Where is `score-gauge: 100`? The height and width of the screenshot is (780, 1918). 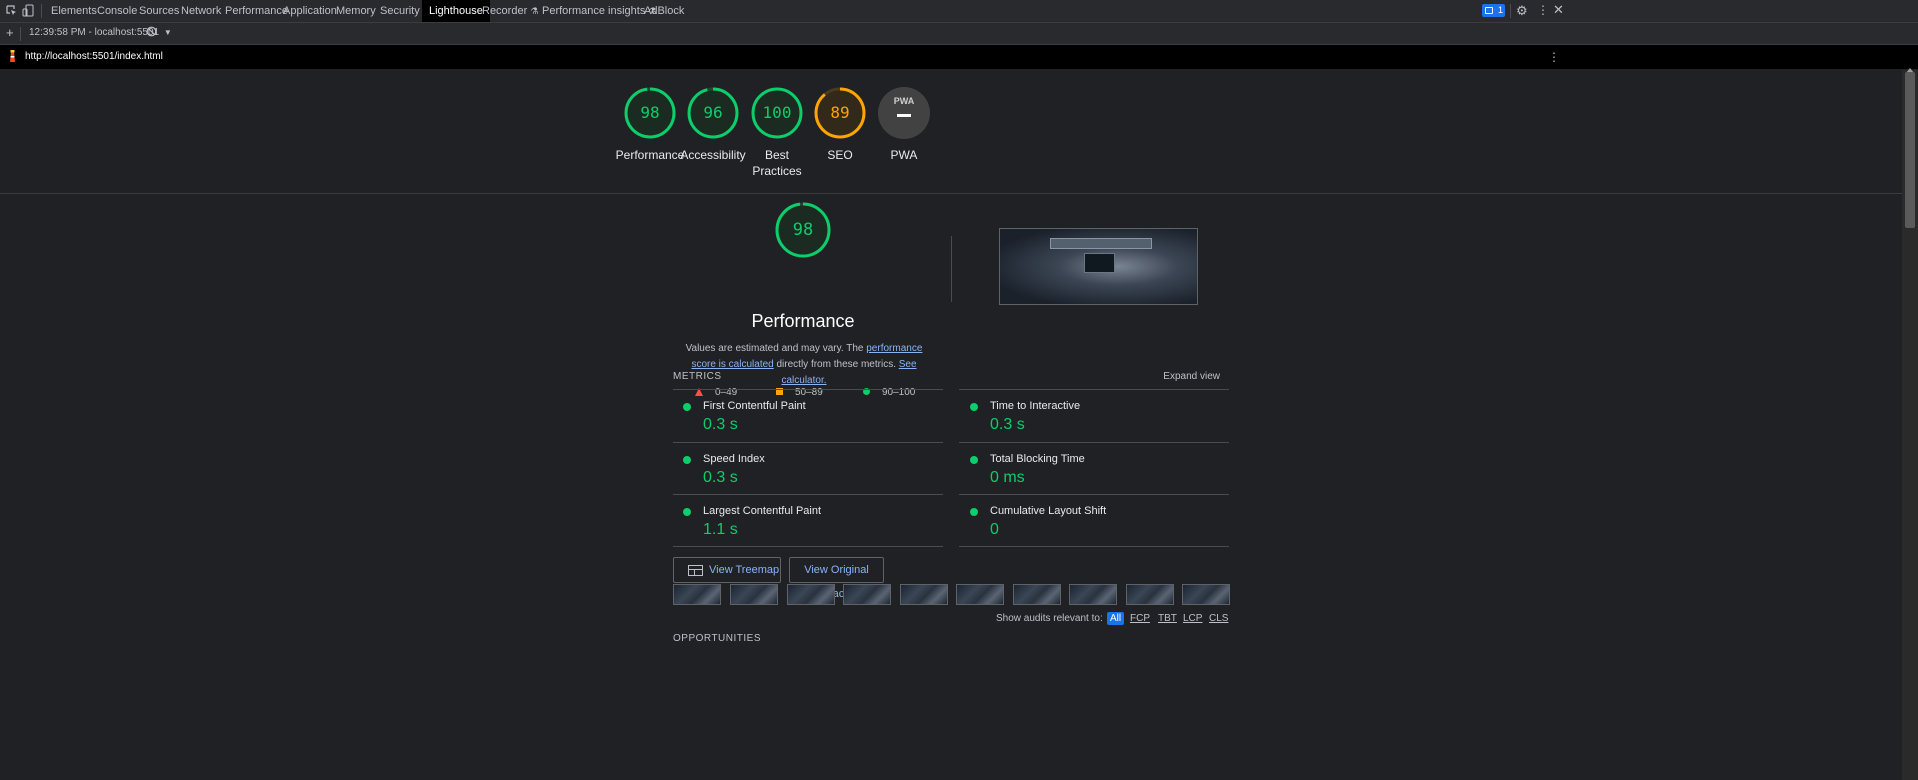
score-gauge: 100 is located at coordinates (777, 113).